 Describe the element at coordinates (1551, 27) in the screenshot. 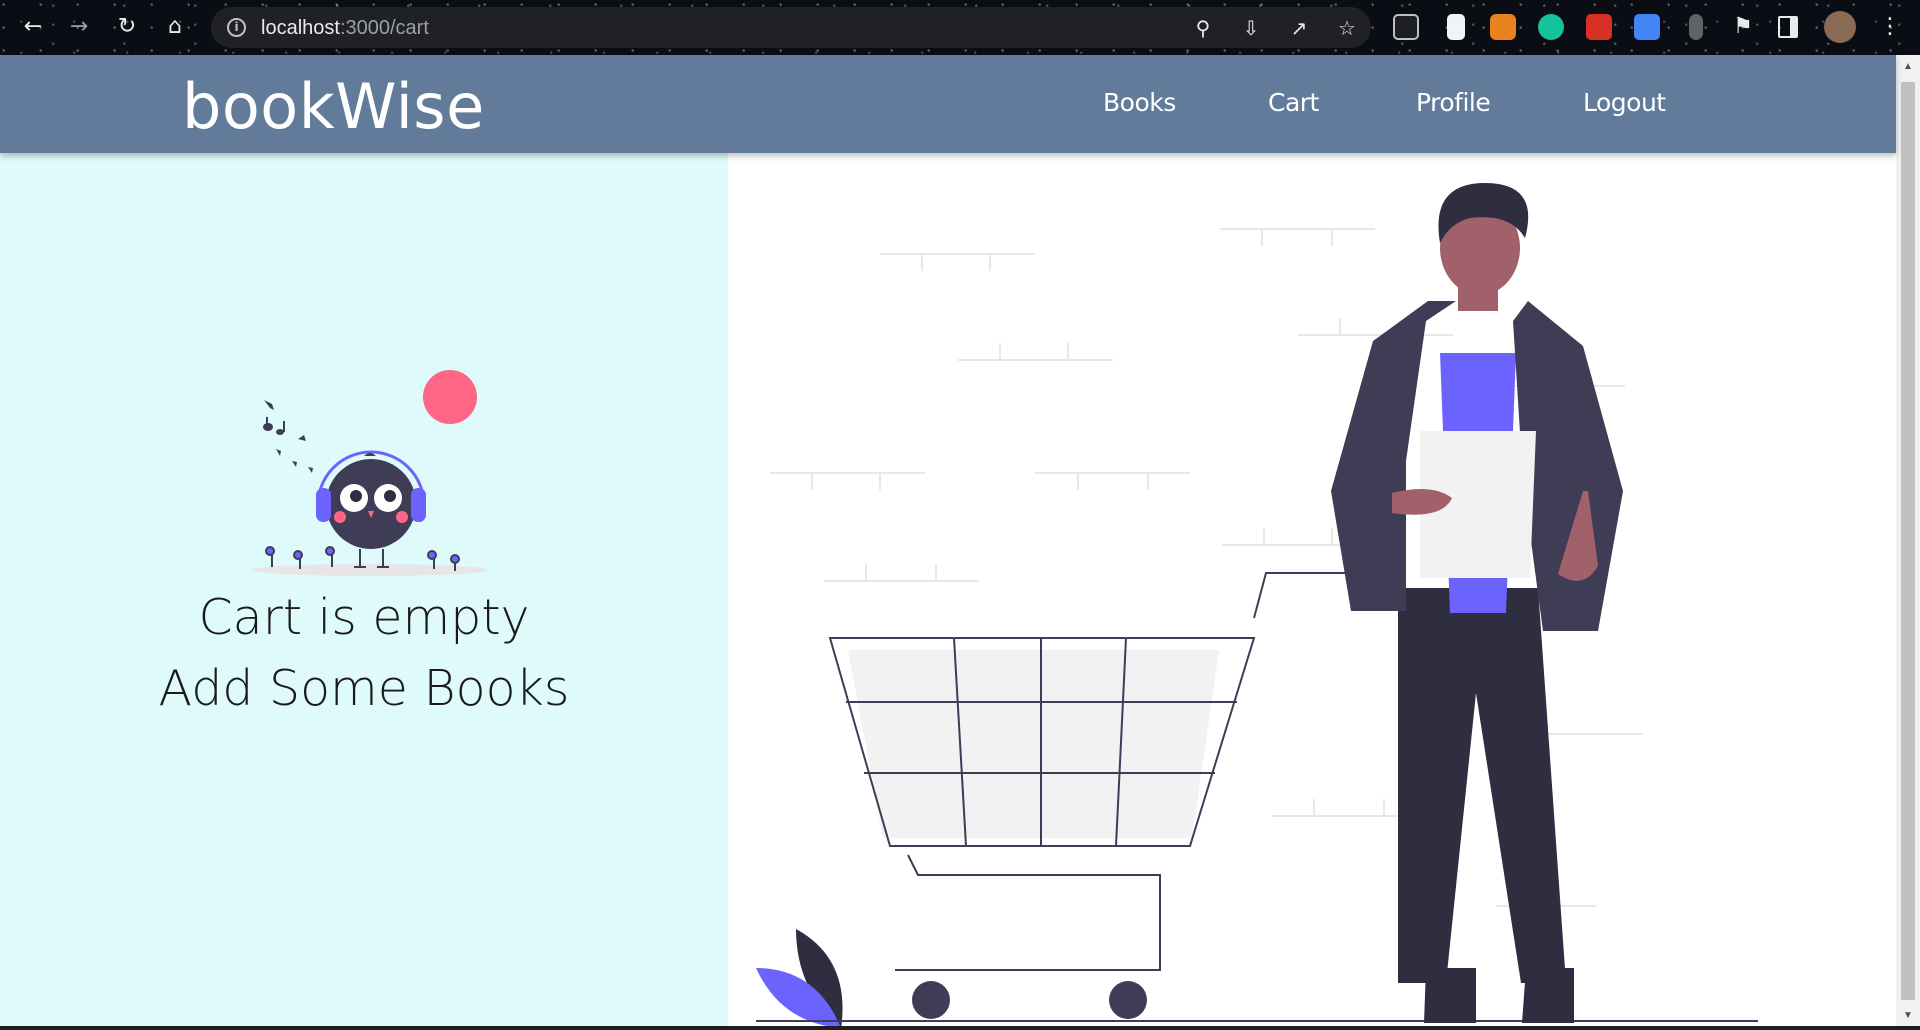

I see `grammarly-icon` at that location.